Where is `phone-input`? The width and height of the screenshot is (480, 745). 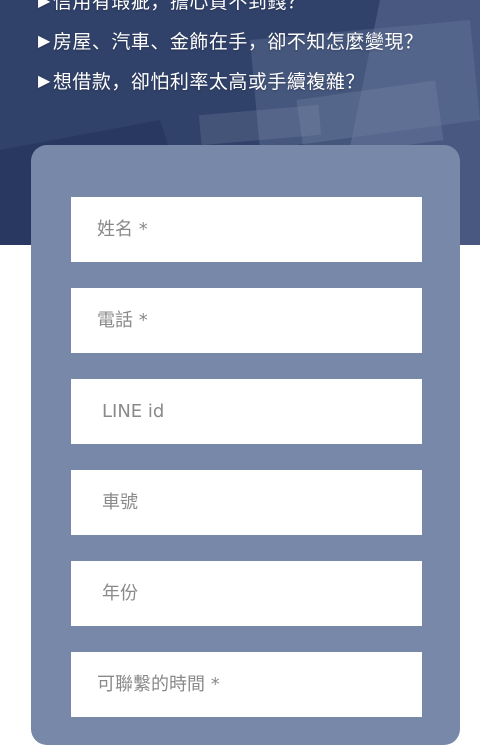
phone-input is located at coordinates (246, 320).